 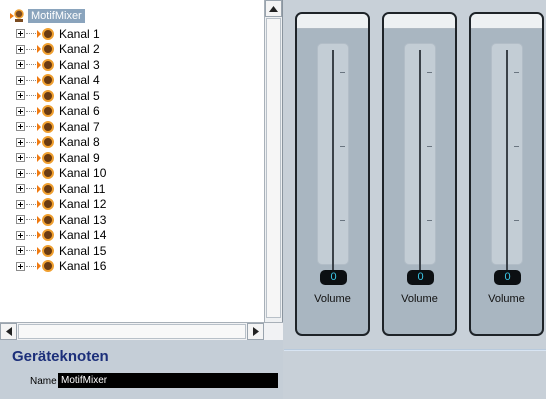 I want to click on tree-node-channel: Kanal 3, so click(x=61, y=65).